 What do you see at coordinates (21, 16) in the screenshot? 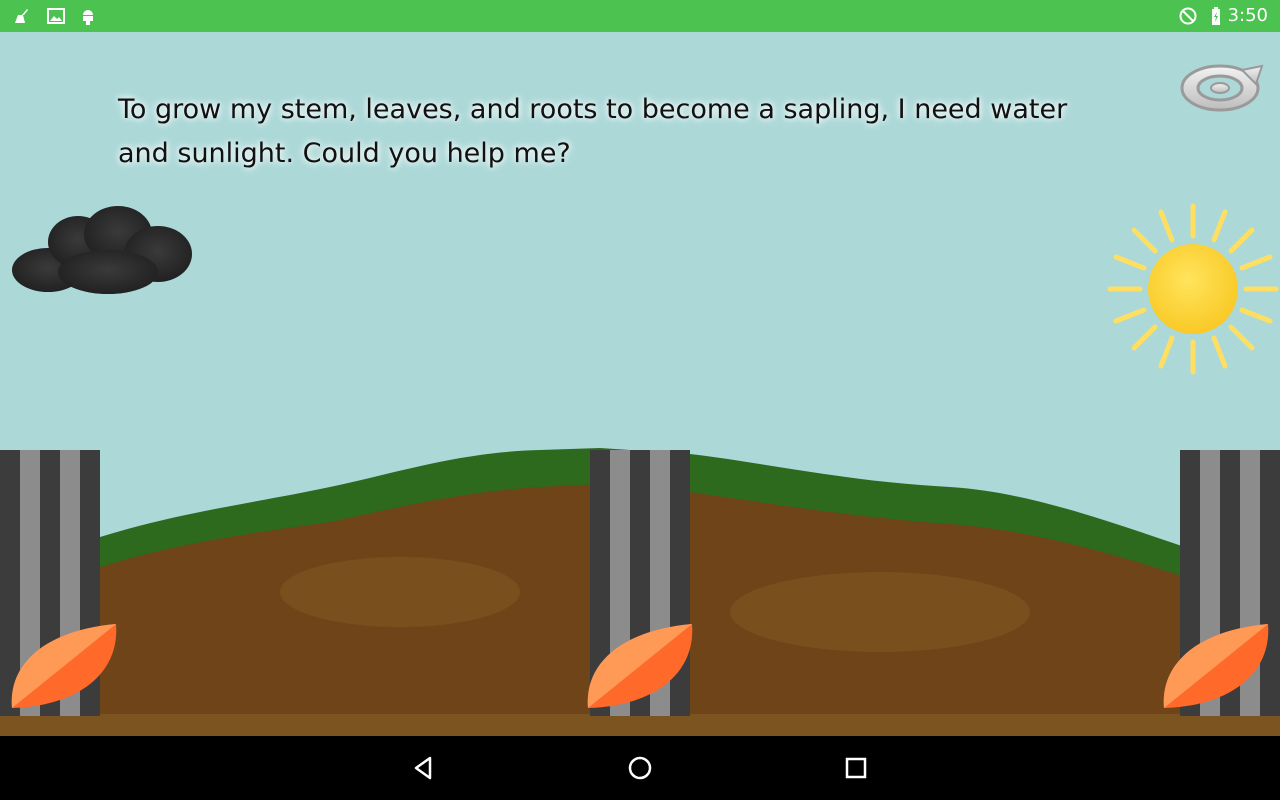
I see `cleaner-icon` at bounding box center [21, 16].